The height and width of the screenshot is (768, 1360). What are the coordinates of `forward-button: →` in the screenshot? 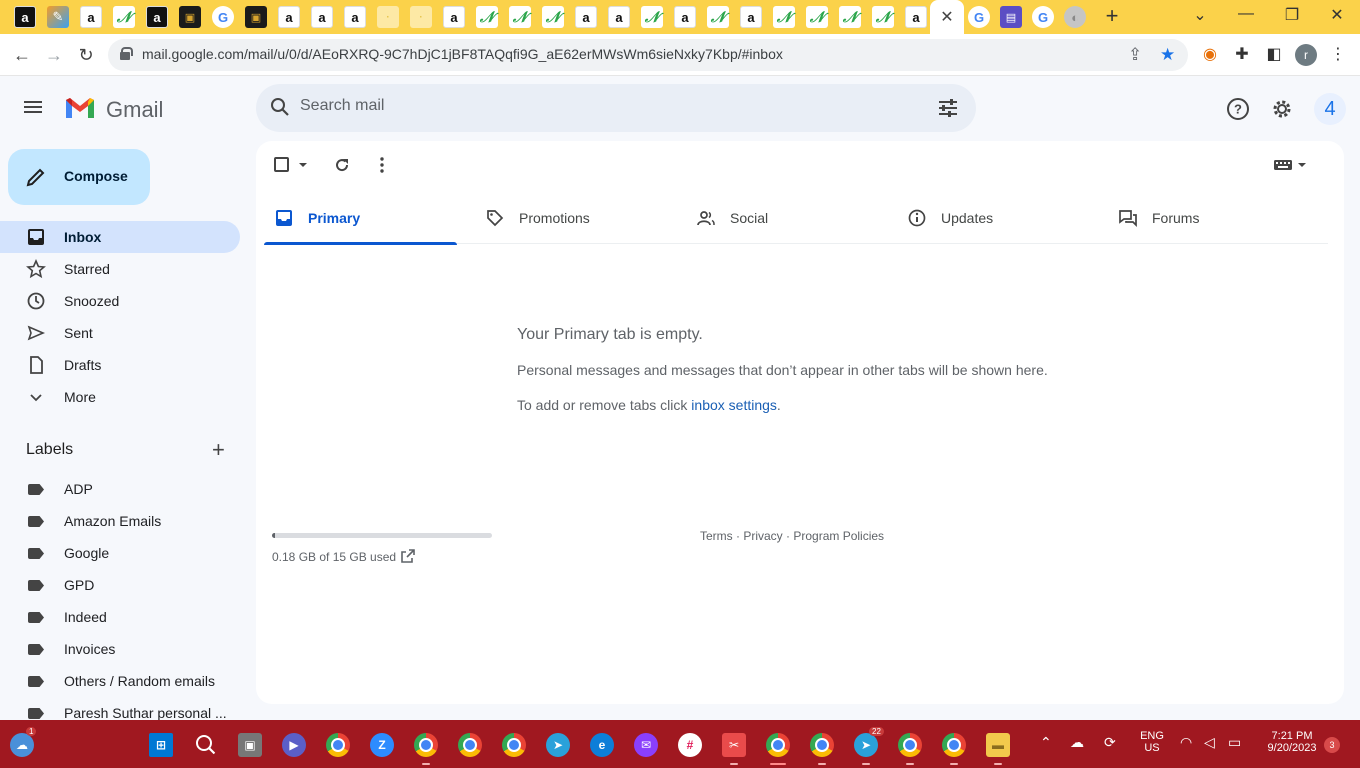 It's located at (54, 55).